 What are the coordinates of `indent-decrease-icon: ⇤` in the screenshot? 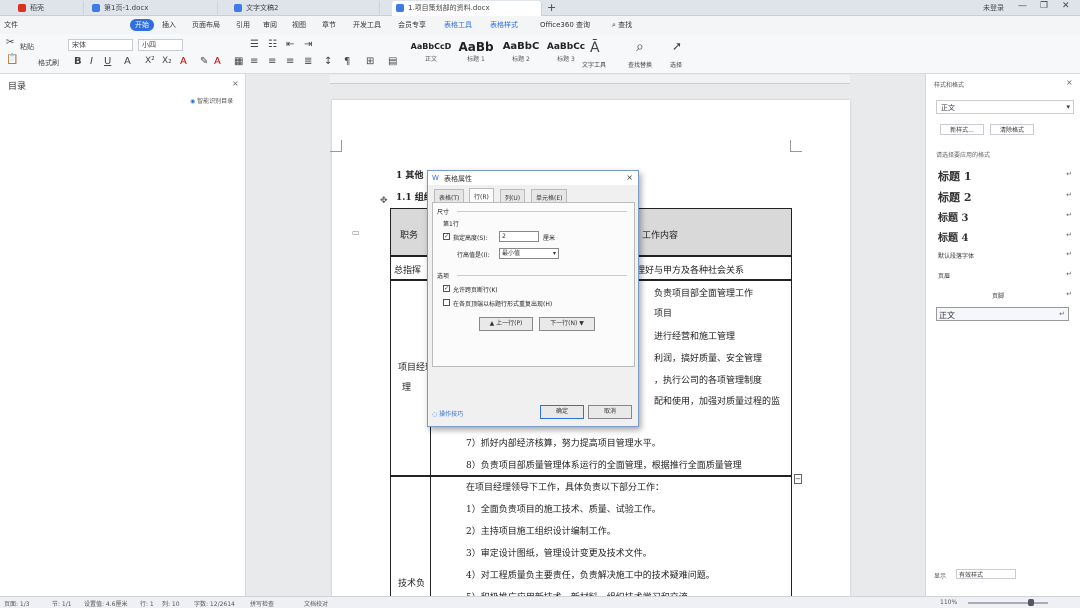 It's located at (290, 44).